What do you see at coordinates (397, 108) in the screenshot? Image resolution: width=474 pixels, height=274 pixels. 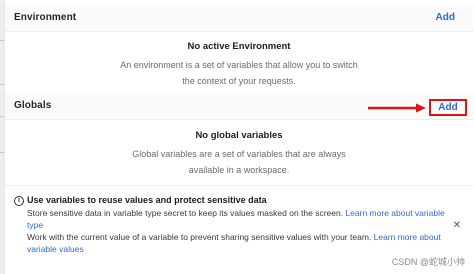 I see `annotation-arrow` at bounding box center [397, 108].